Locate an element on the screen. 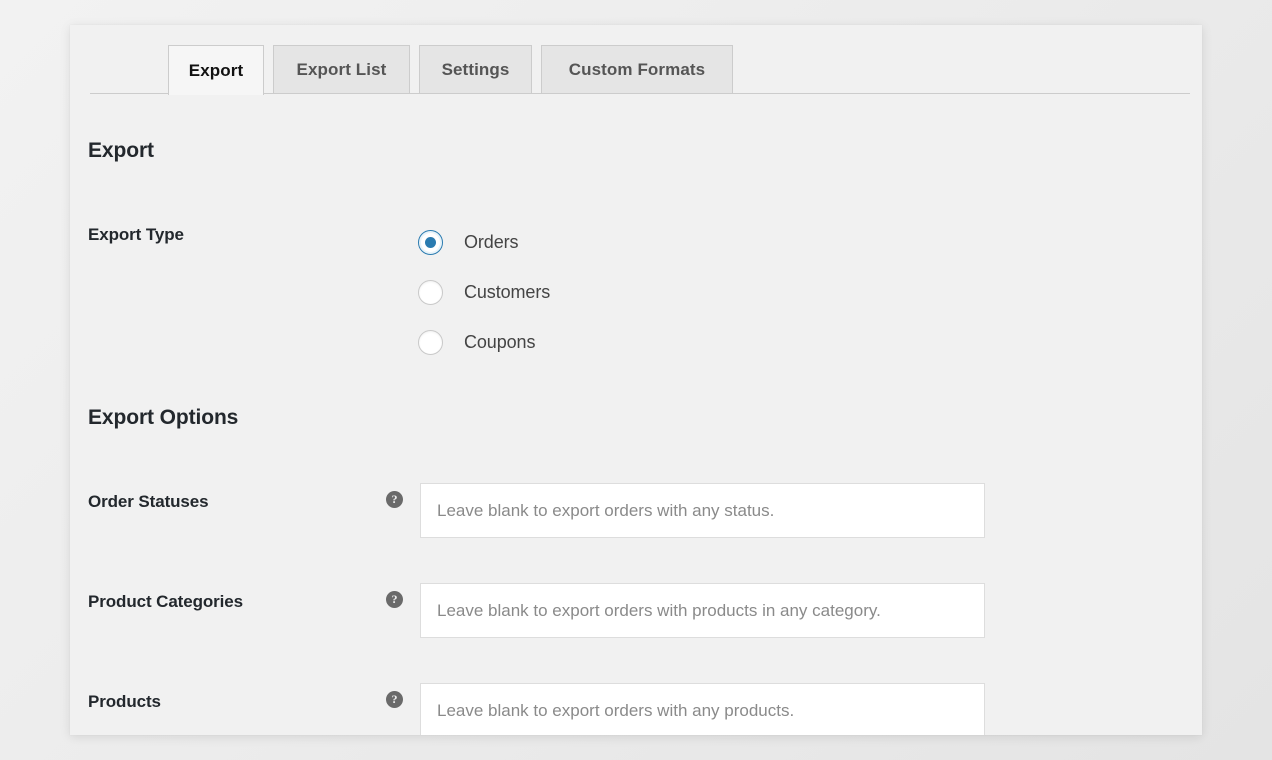 The height and width of the screenshot is (760, 1272). products-label: Products is located at coordinates (124, 701).